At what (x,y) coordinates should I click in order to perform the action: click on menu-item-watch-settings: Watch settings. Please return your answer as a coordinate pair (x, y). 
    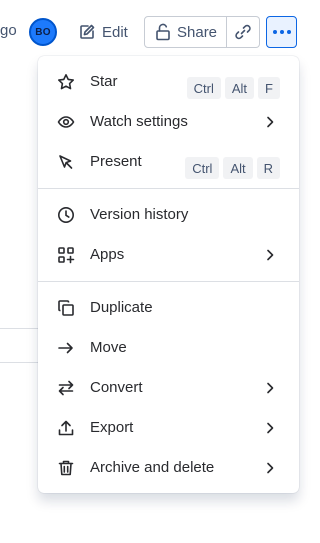
    Looking at the image, I should click on (168, 122).